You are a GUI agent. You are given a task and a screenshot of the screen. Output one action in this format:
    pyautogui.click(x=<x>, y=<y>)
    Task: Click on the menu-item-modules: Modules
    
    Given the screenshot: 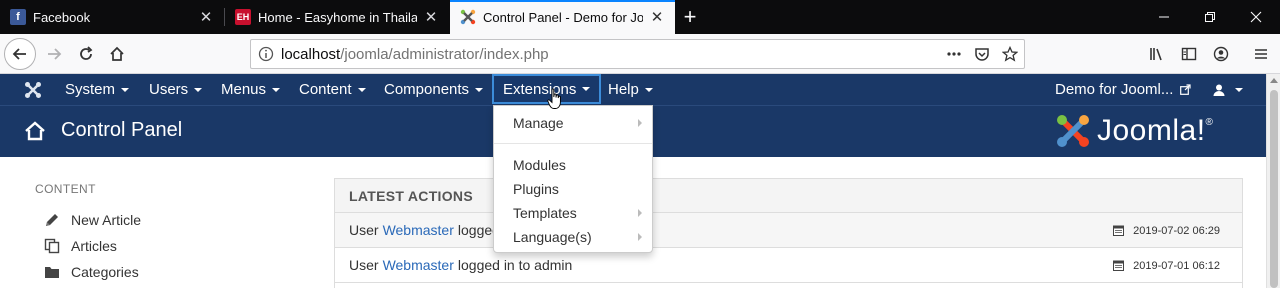 What is the action you would take?
    pyautogui.click(x=573, y=165)
    